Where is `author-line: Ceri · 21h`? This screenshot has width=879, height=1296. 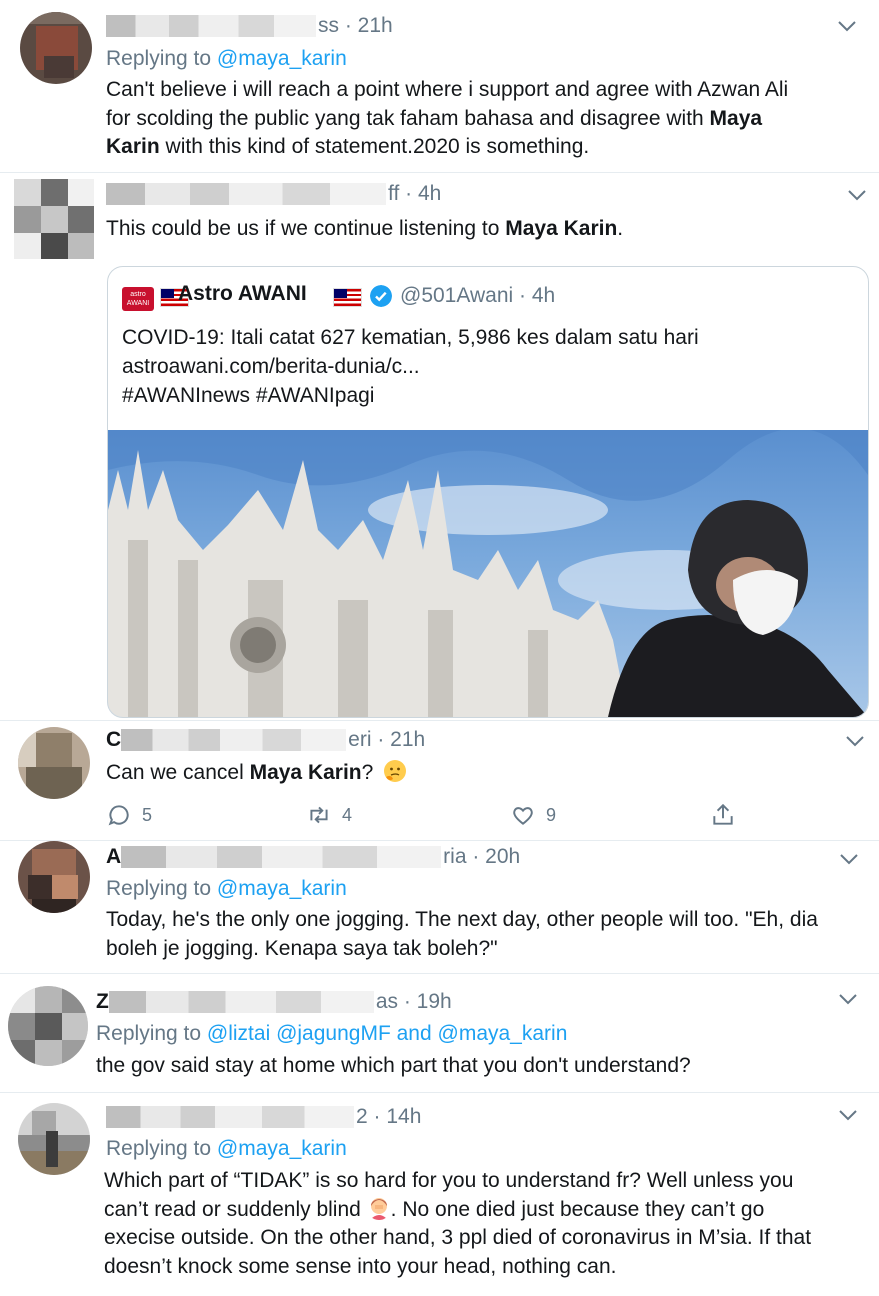 author-line: Ceri · 21h is located at coordinates (266, 740).